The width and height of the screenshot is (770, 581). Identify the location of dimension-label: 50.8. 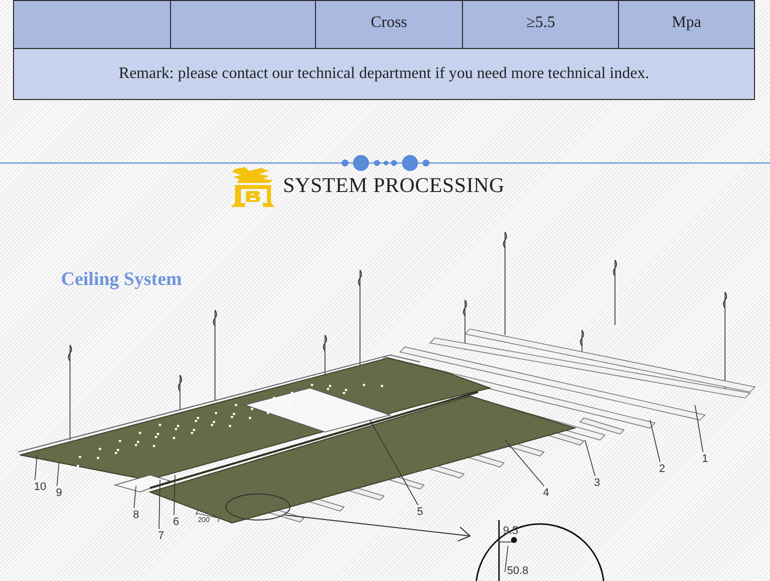
(517, 571).